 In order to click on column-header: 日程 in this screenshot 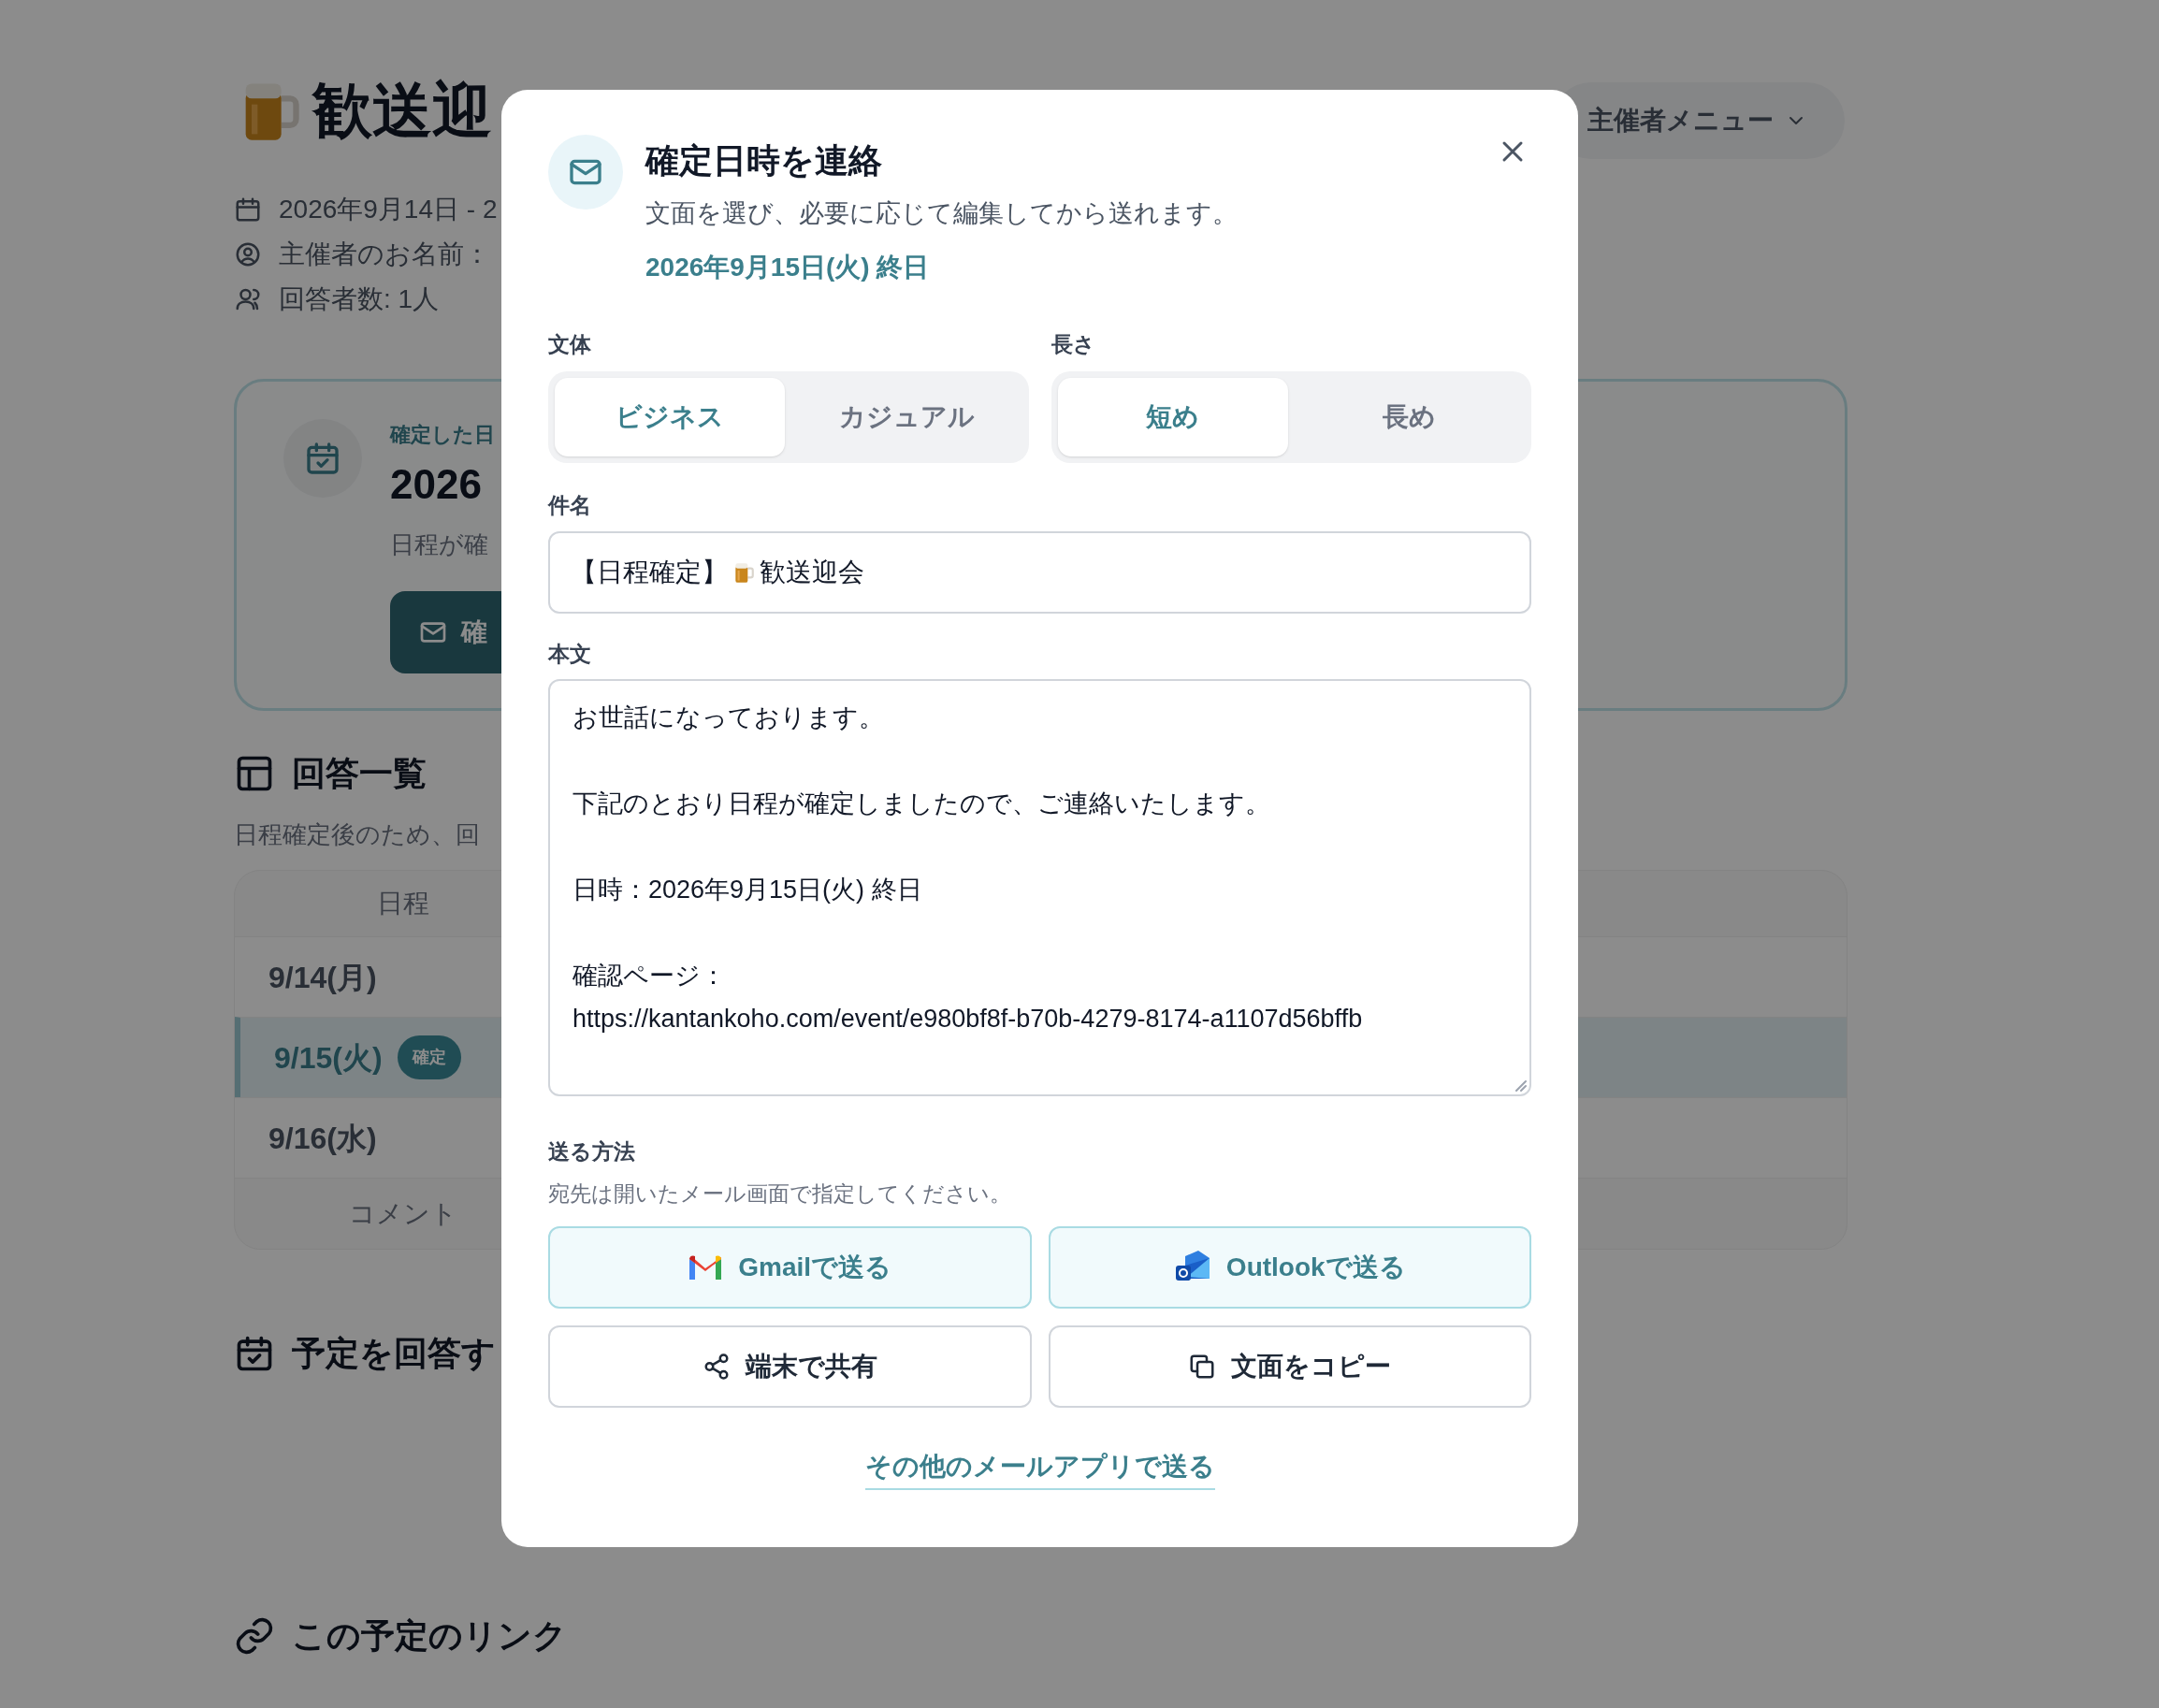, I will do `click(403, 903)`.